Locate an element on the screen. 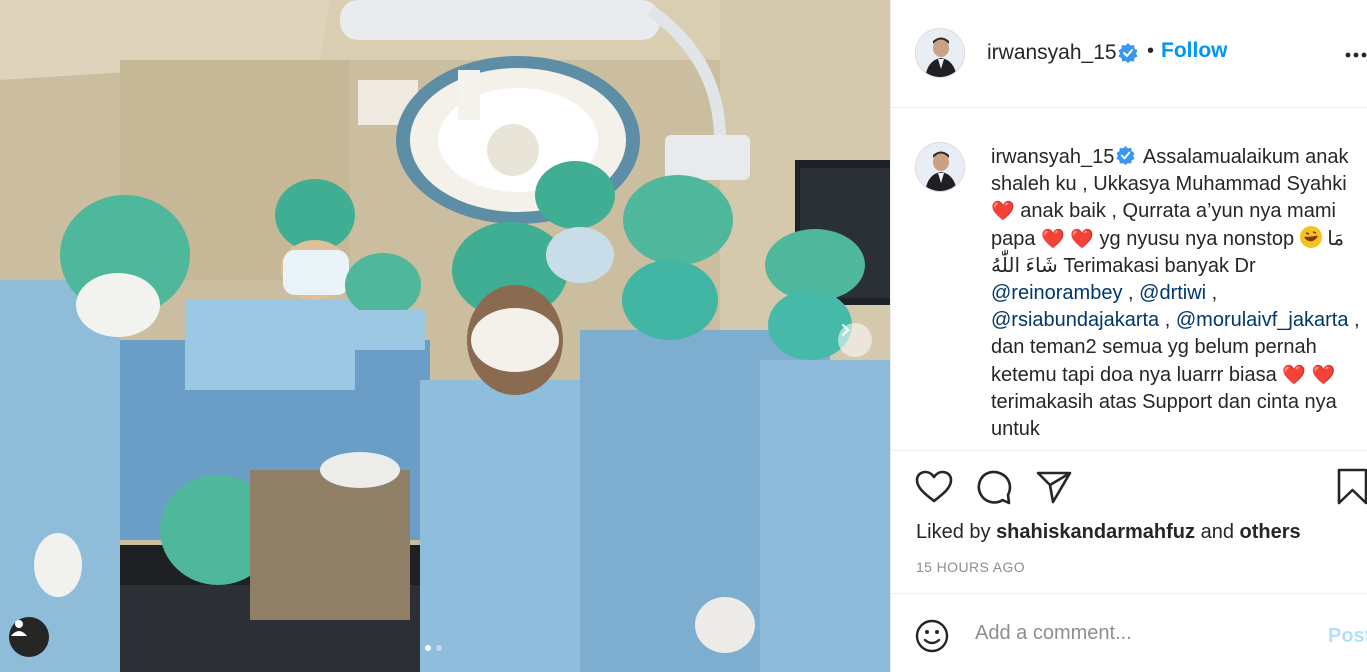 Image resolution: width=1367 pixels, height=672 pixels. comment-input is located at coordinates (1140, 633).